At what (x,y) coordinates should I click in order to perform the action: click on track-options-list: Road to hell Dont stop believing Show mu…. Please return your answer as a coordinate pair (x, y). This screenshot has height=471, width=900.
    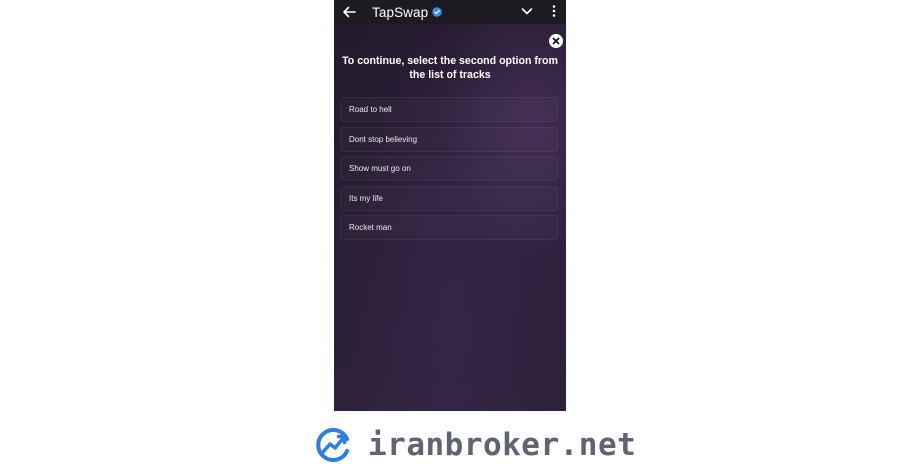
    Looking at the image, I should click on (449, 171).